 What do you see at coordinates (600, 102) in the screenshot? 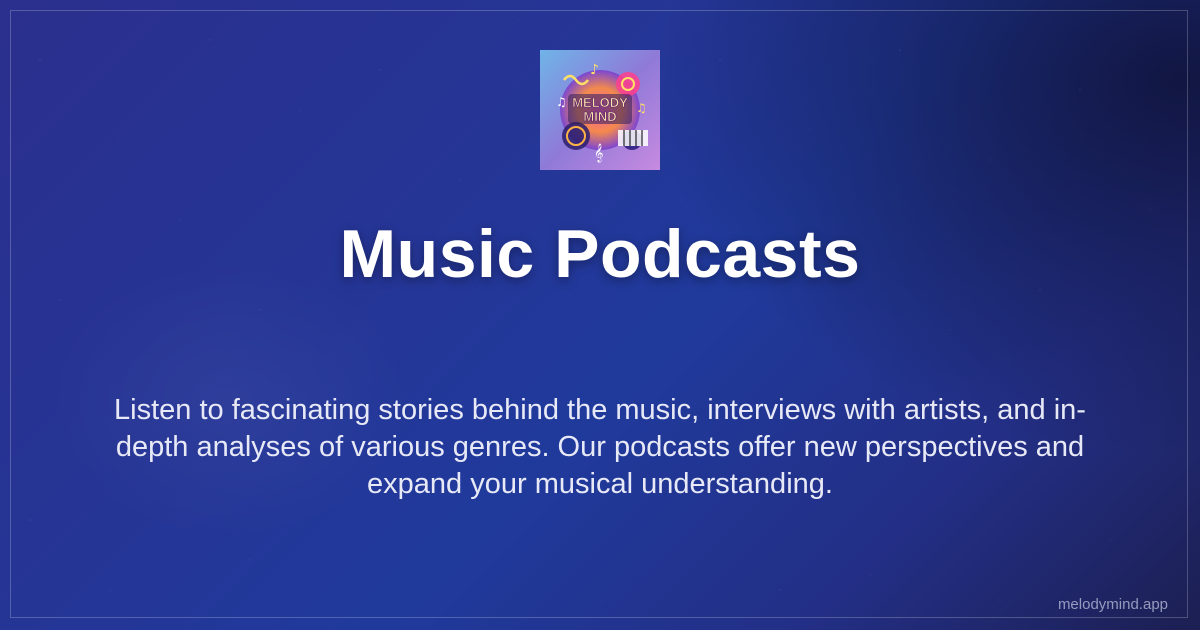
I see `logo-text-line1: MELODY` at bounding box center [600, 102].